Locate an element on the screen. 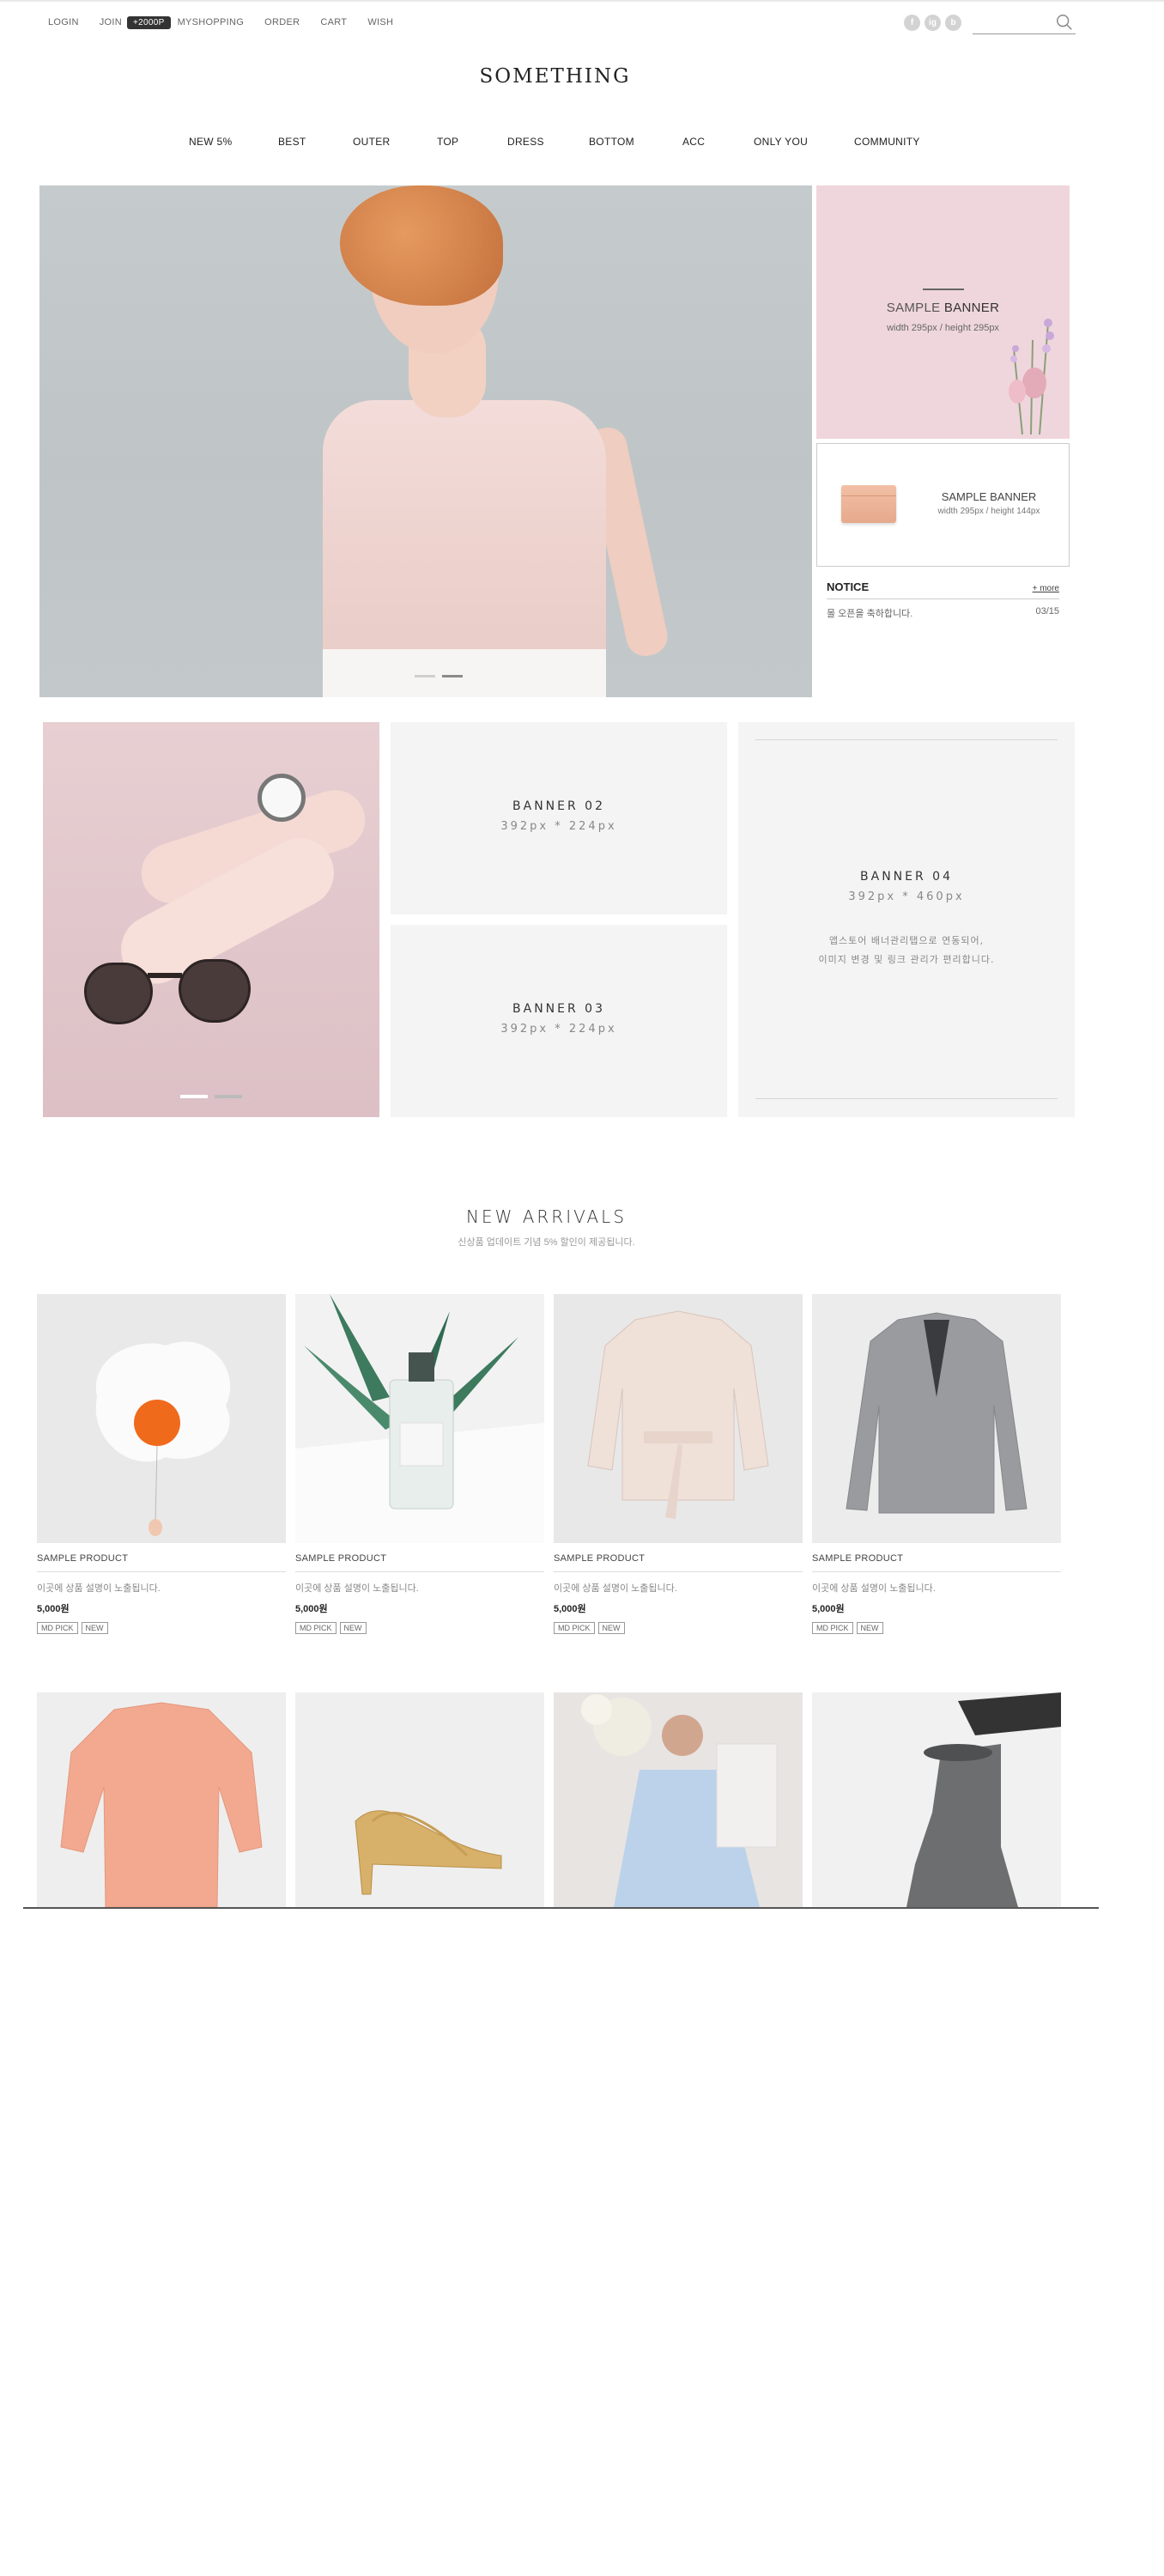  slider-pagination is located at coordinates (211, 1096).